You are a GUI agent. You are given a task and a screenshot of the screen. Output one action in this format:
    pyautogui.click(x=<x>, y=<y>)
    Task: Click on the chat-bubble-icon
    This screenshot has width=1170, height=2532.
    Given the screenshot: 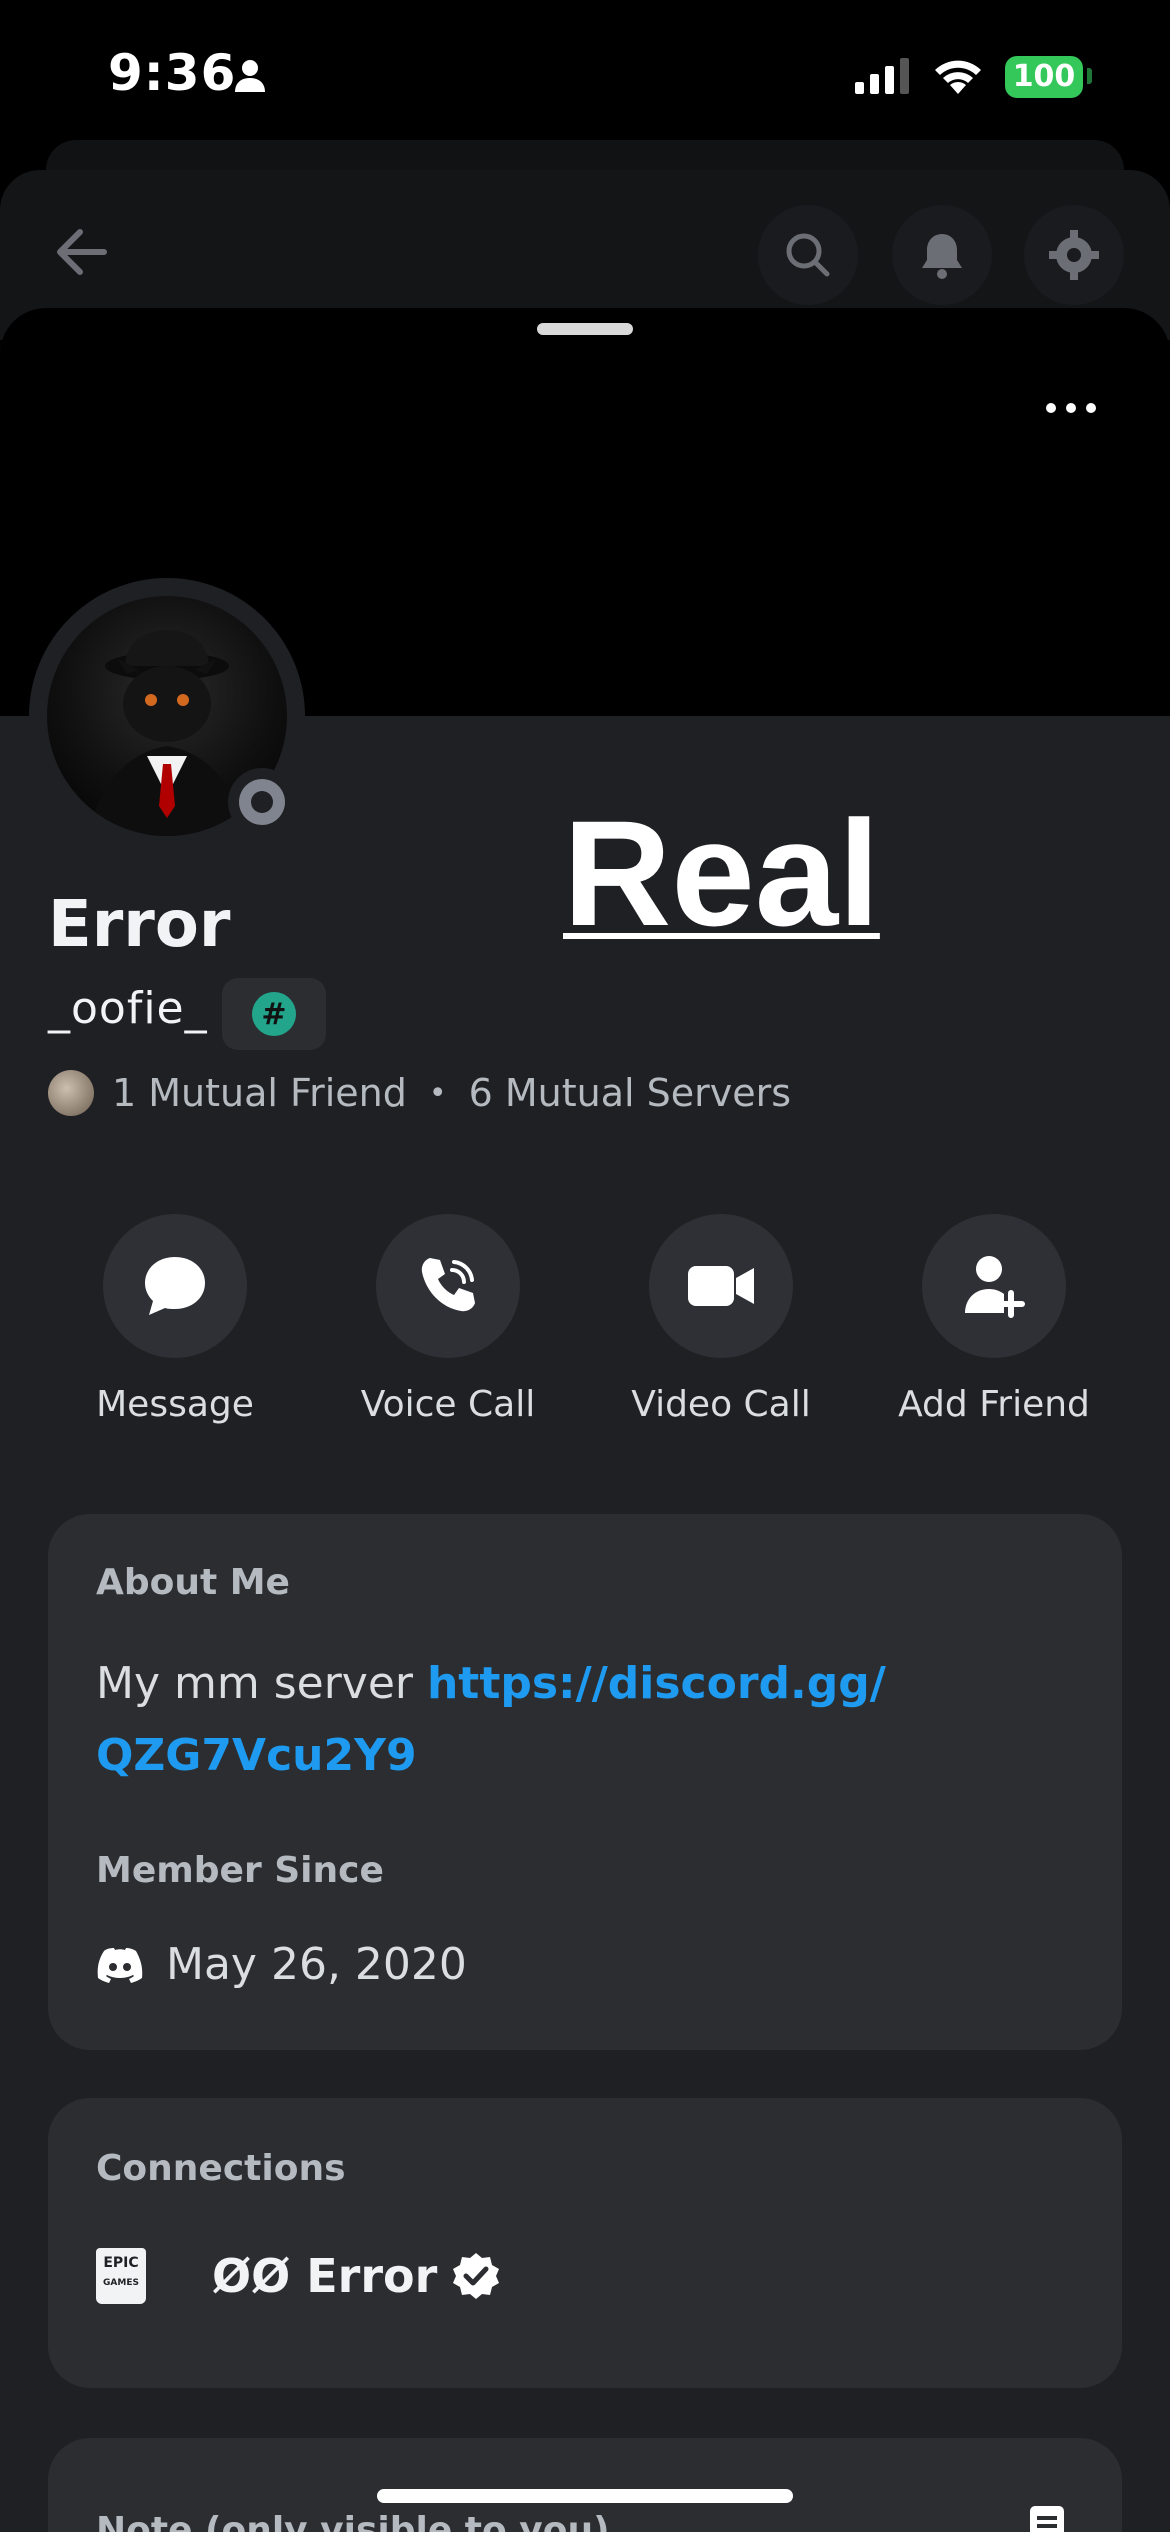 What is the action you would take?
    pyautogui.click(x=175, y=1286)
    